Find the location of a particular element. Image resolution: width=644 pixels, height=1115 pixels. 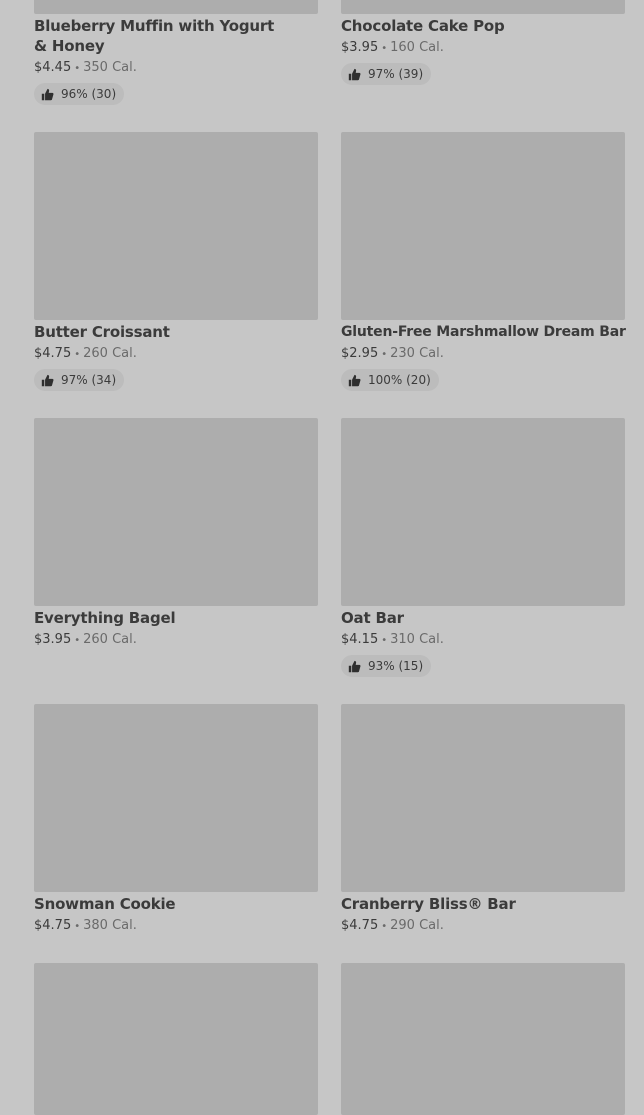

product-card: Everything Bagel $3.95 • 260 Cal. is located at coordinates (176, 534).